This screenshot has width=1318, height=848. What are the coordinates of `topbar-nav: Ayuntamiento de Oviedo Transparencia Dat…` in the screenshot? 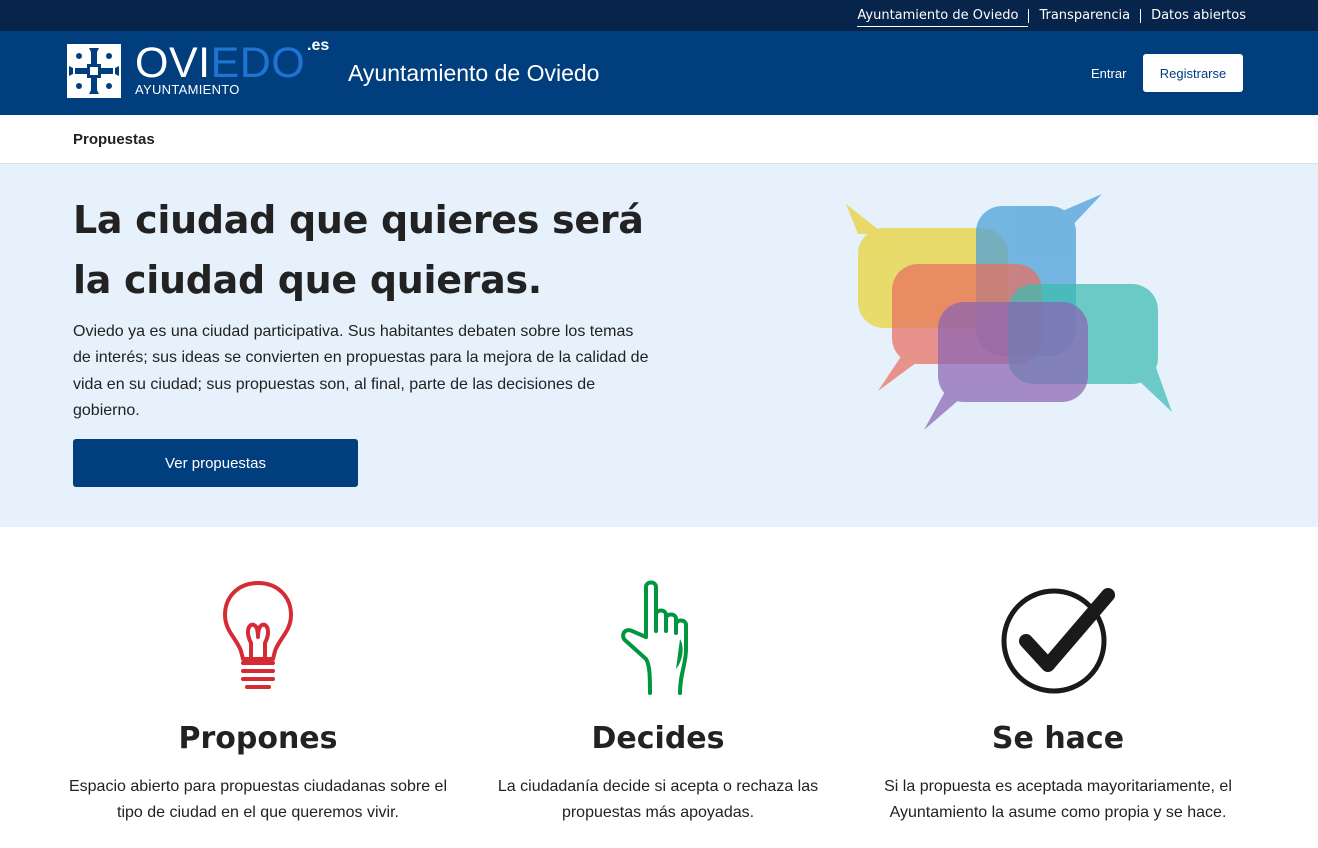 It's located at (1051, 15).